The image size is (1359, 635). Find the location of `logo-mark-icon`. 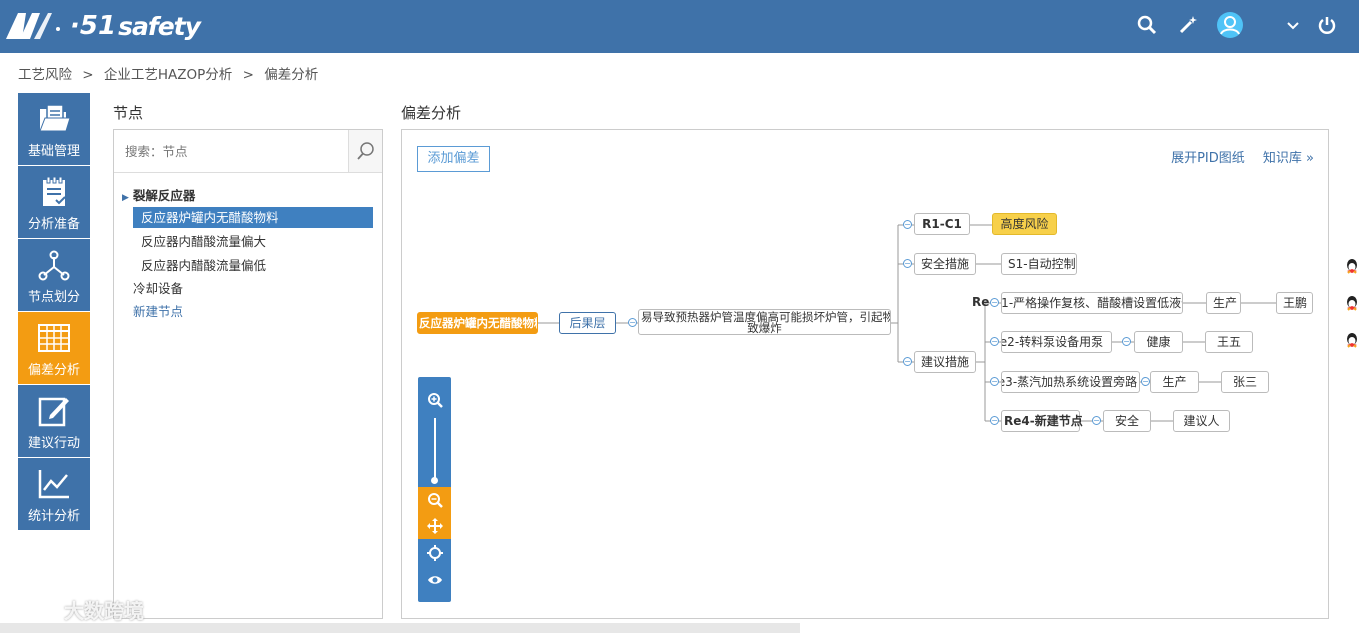

logo-mark-icon is located at coordinates (33, 26).